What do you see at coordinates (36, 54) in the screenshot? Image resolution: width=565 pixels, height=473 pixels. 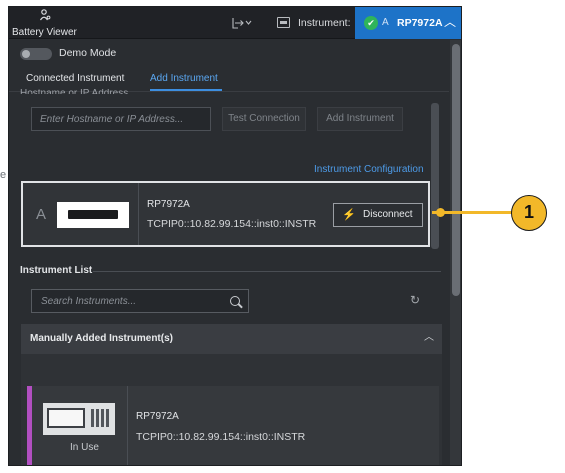 I see `demo-mode-toggle` at bounding box center [36, 54].